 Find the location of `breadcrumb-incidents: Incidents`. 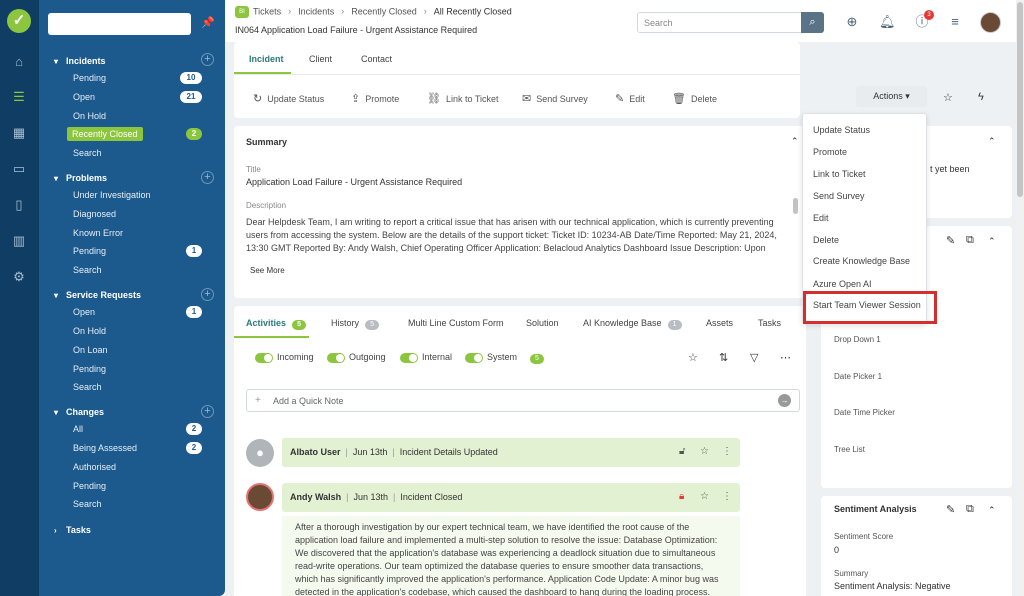

breadcrumb-incidents: Incidents is located at coordinates (316, 11).